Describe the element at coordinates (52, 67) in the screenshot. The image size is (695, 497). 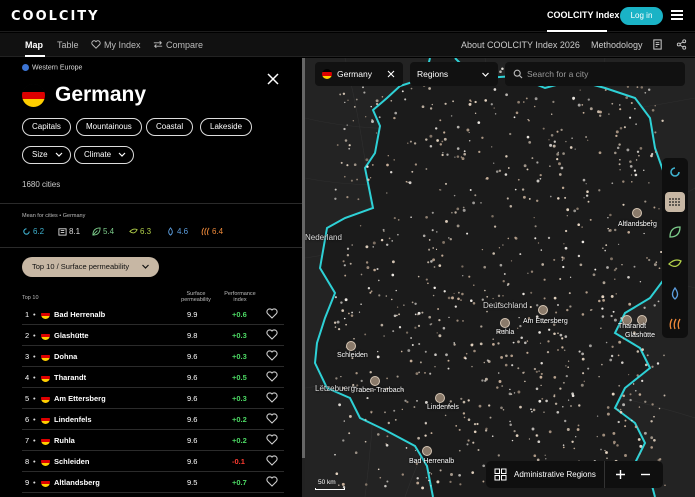
I see `region-breadcrumb: Western Europe` at that location.